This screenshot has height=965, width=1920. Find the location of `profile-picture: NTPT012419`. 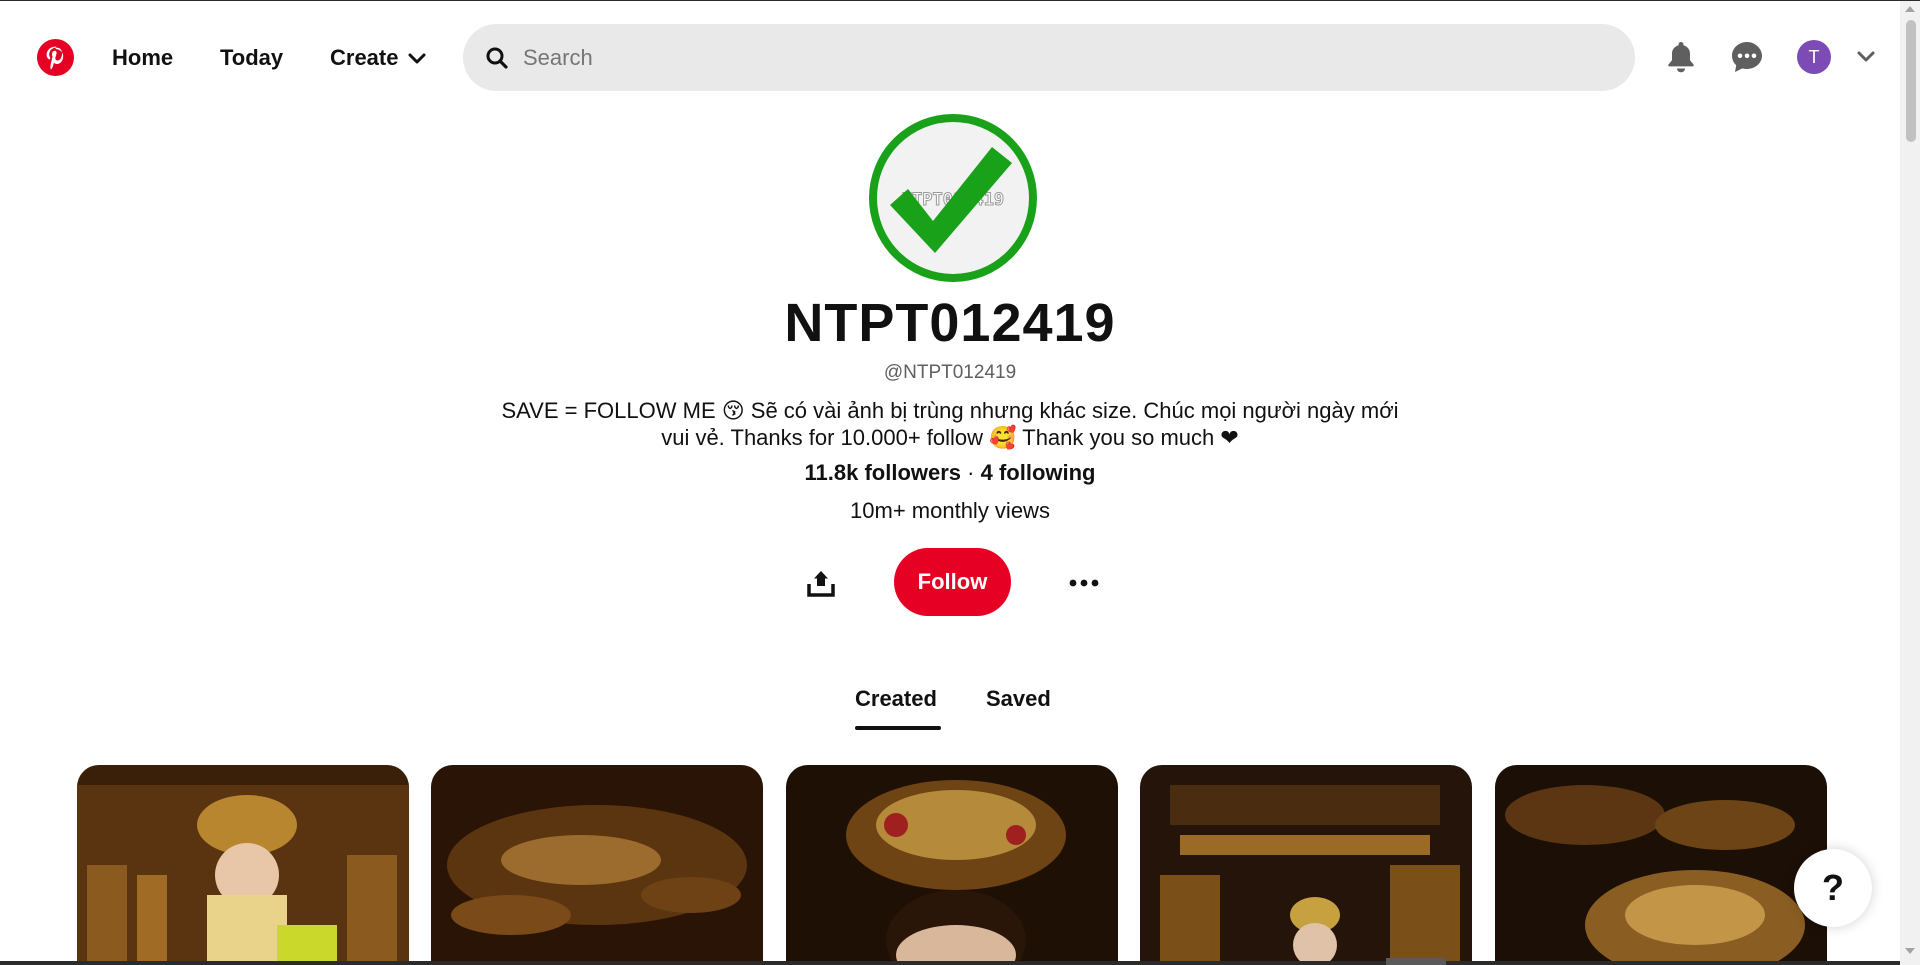

profile-picture: NTPT012419 is located at coordinates (953, 198).